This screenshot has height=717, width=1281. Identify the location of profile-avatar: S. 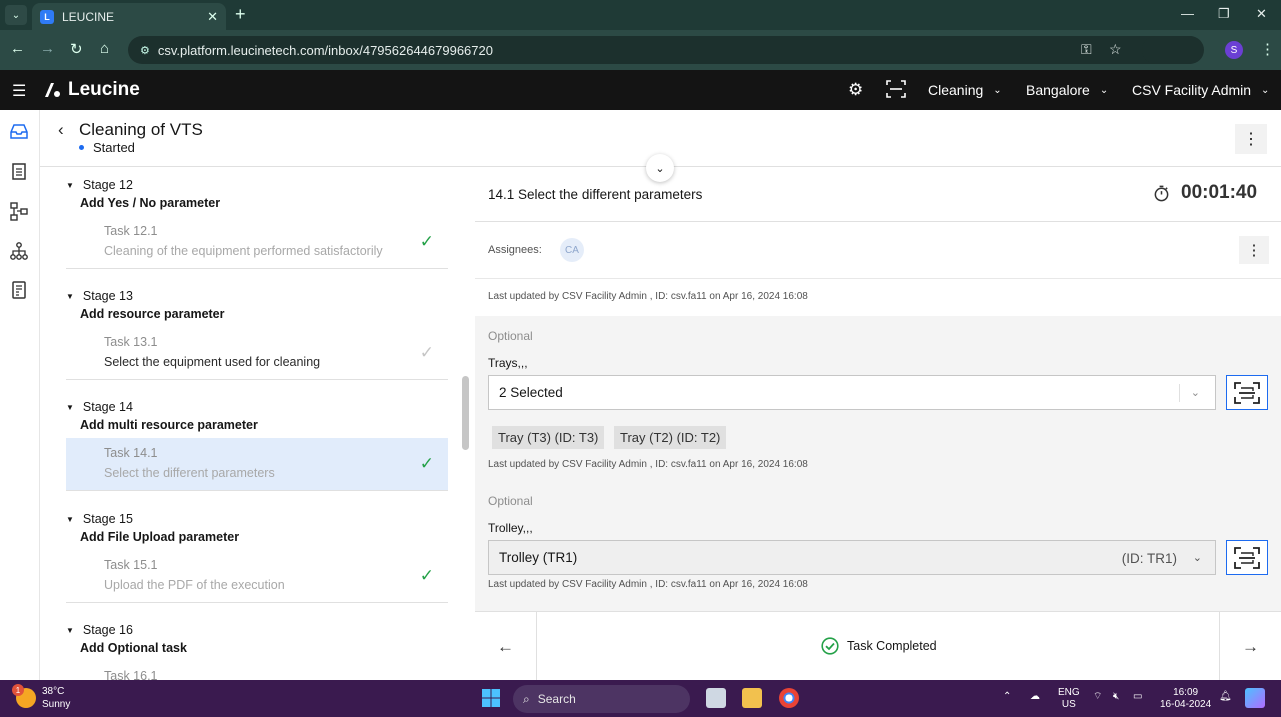
(1234, 50).